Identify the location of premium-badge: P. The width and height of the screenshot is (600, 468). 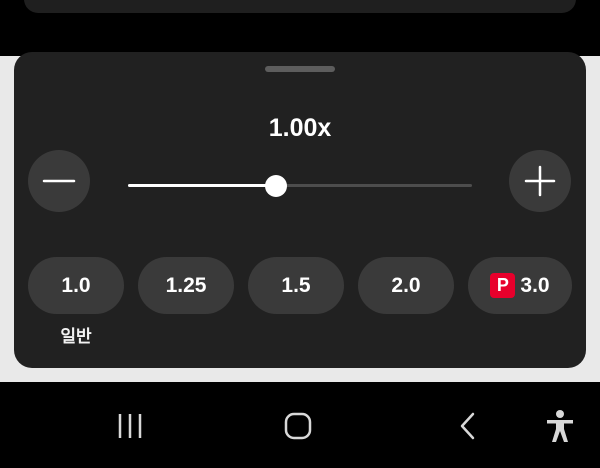
(503, 285).